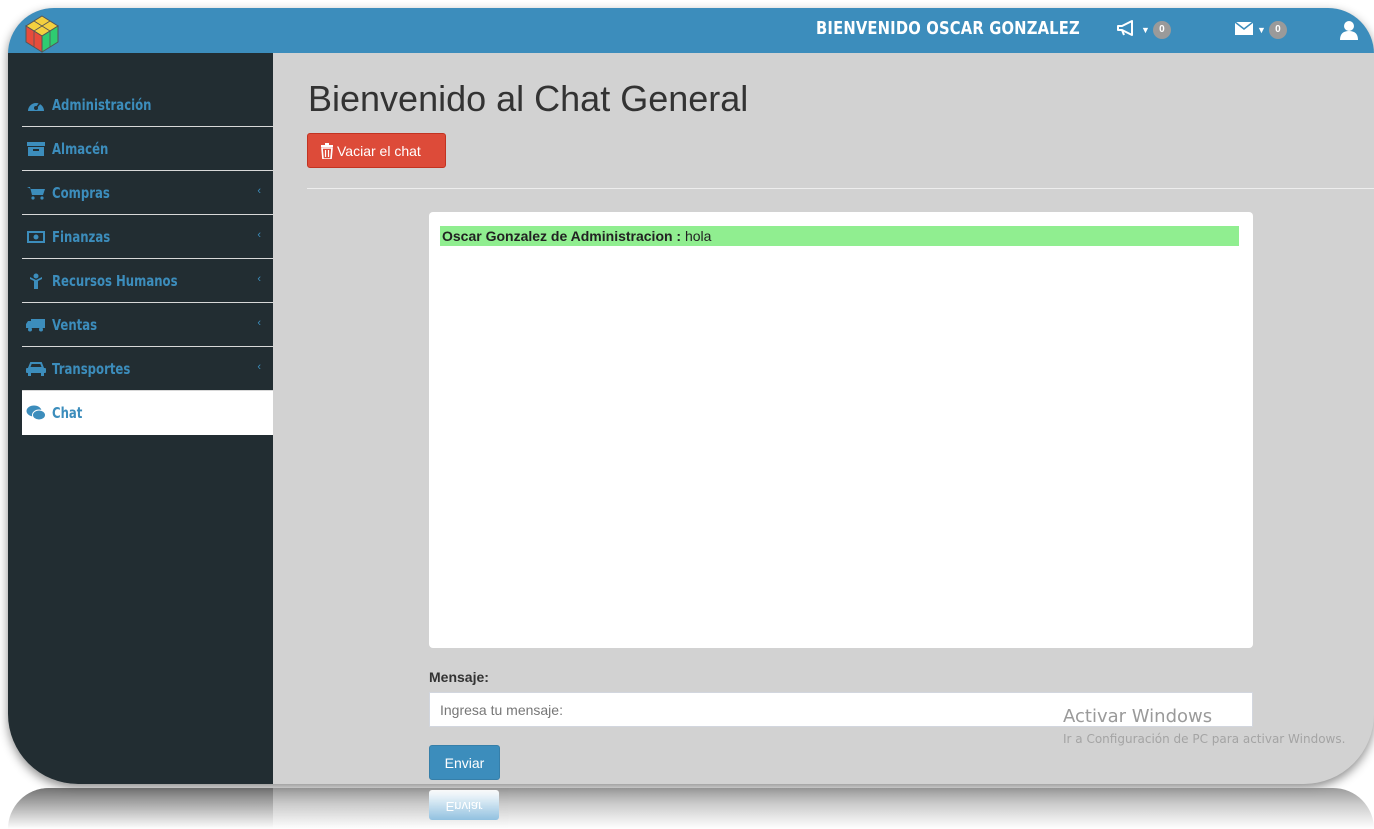  What do you see at coordinates (1277, 30) in the screenshot?
I see `messages-badge: 0` at bounding box center [1277, 30].